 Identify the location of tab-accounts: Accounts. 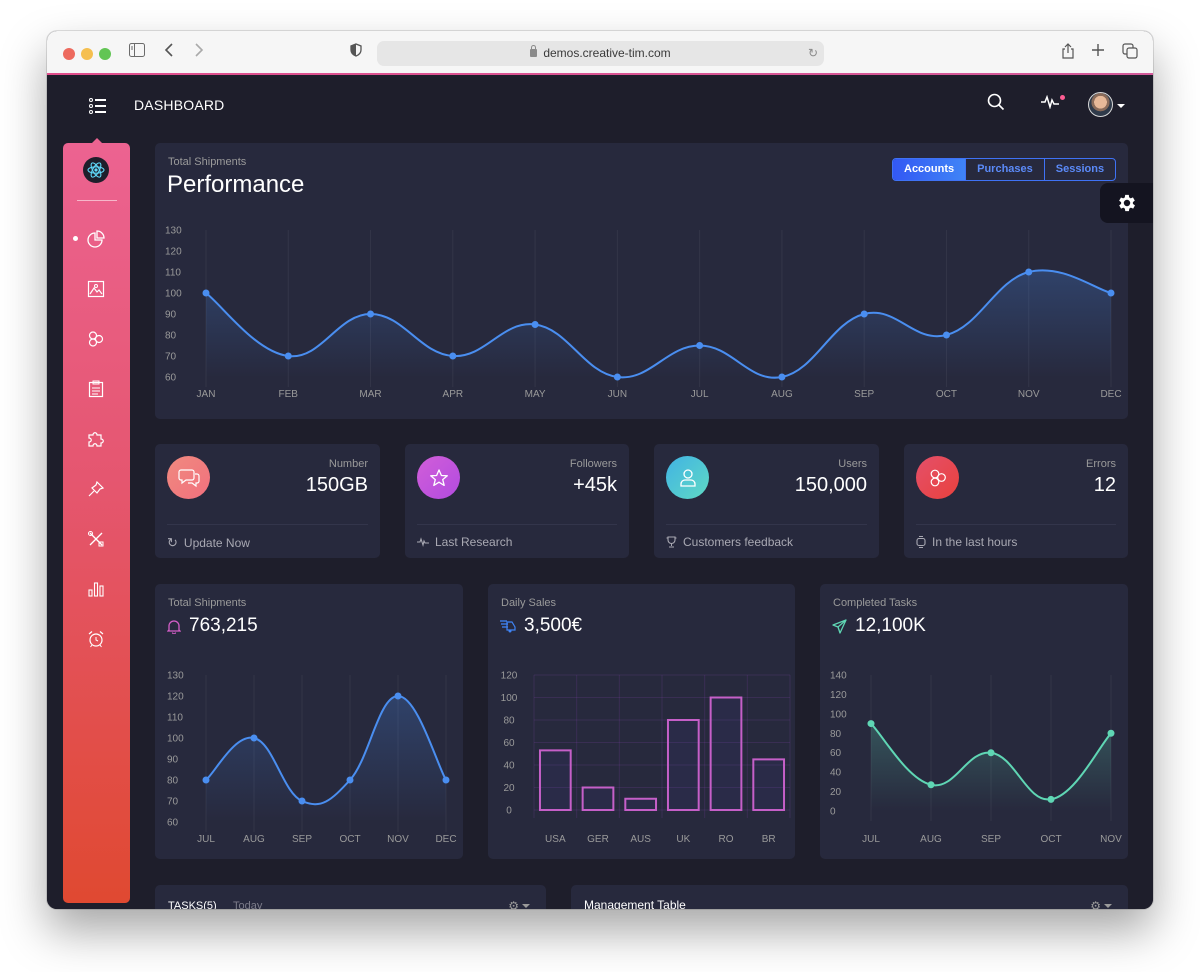
(930, 169).